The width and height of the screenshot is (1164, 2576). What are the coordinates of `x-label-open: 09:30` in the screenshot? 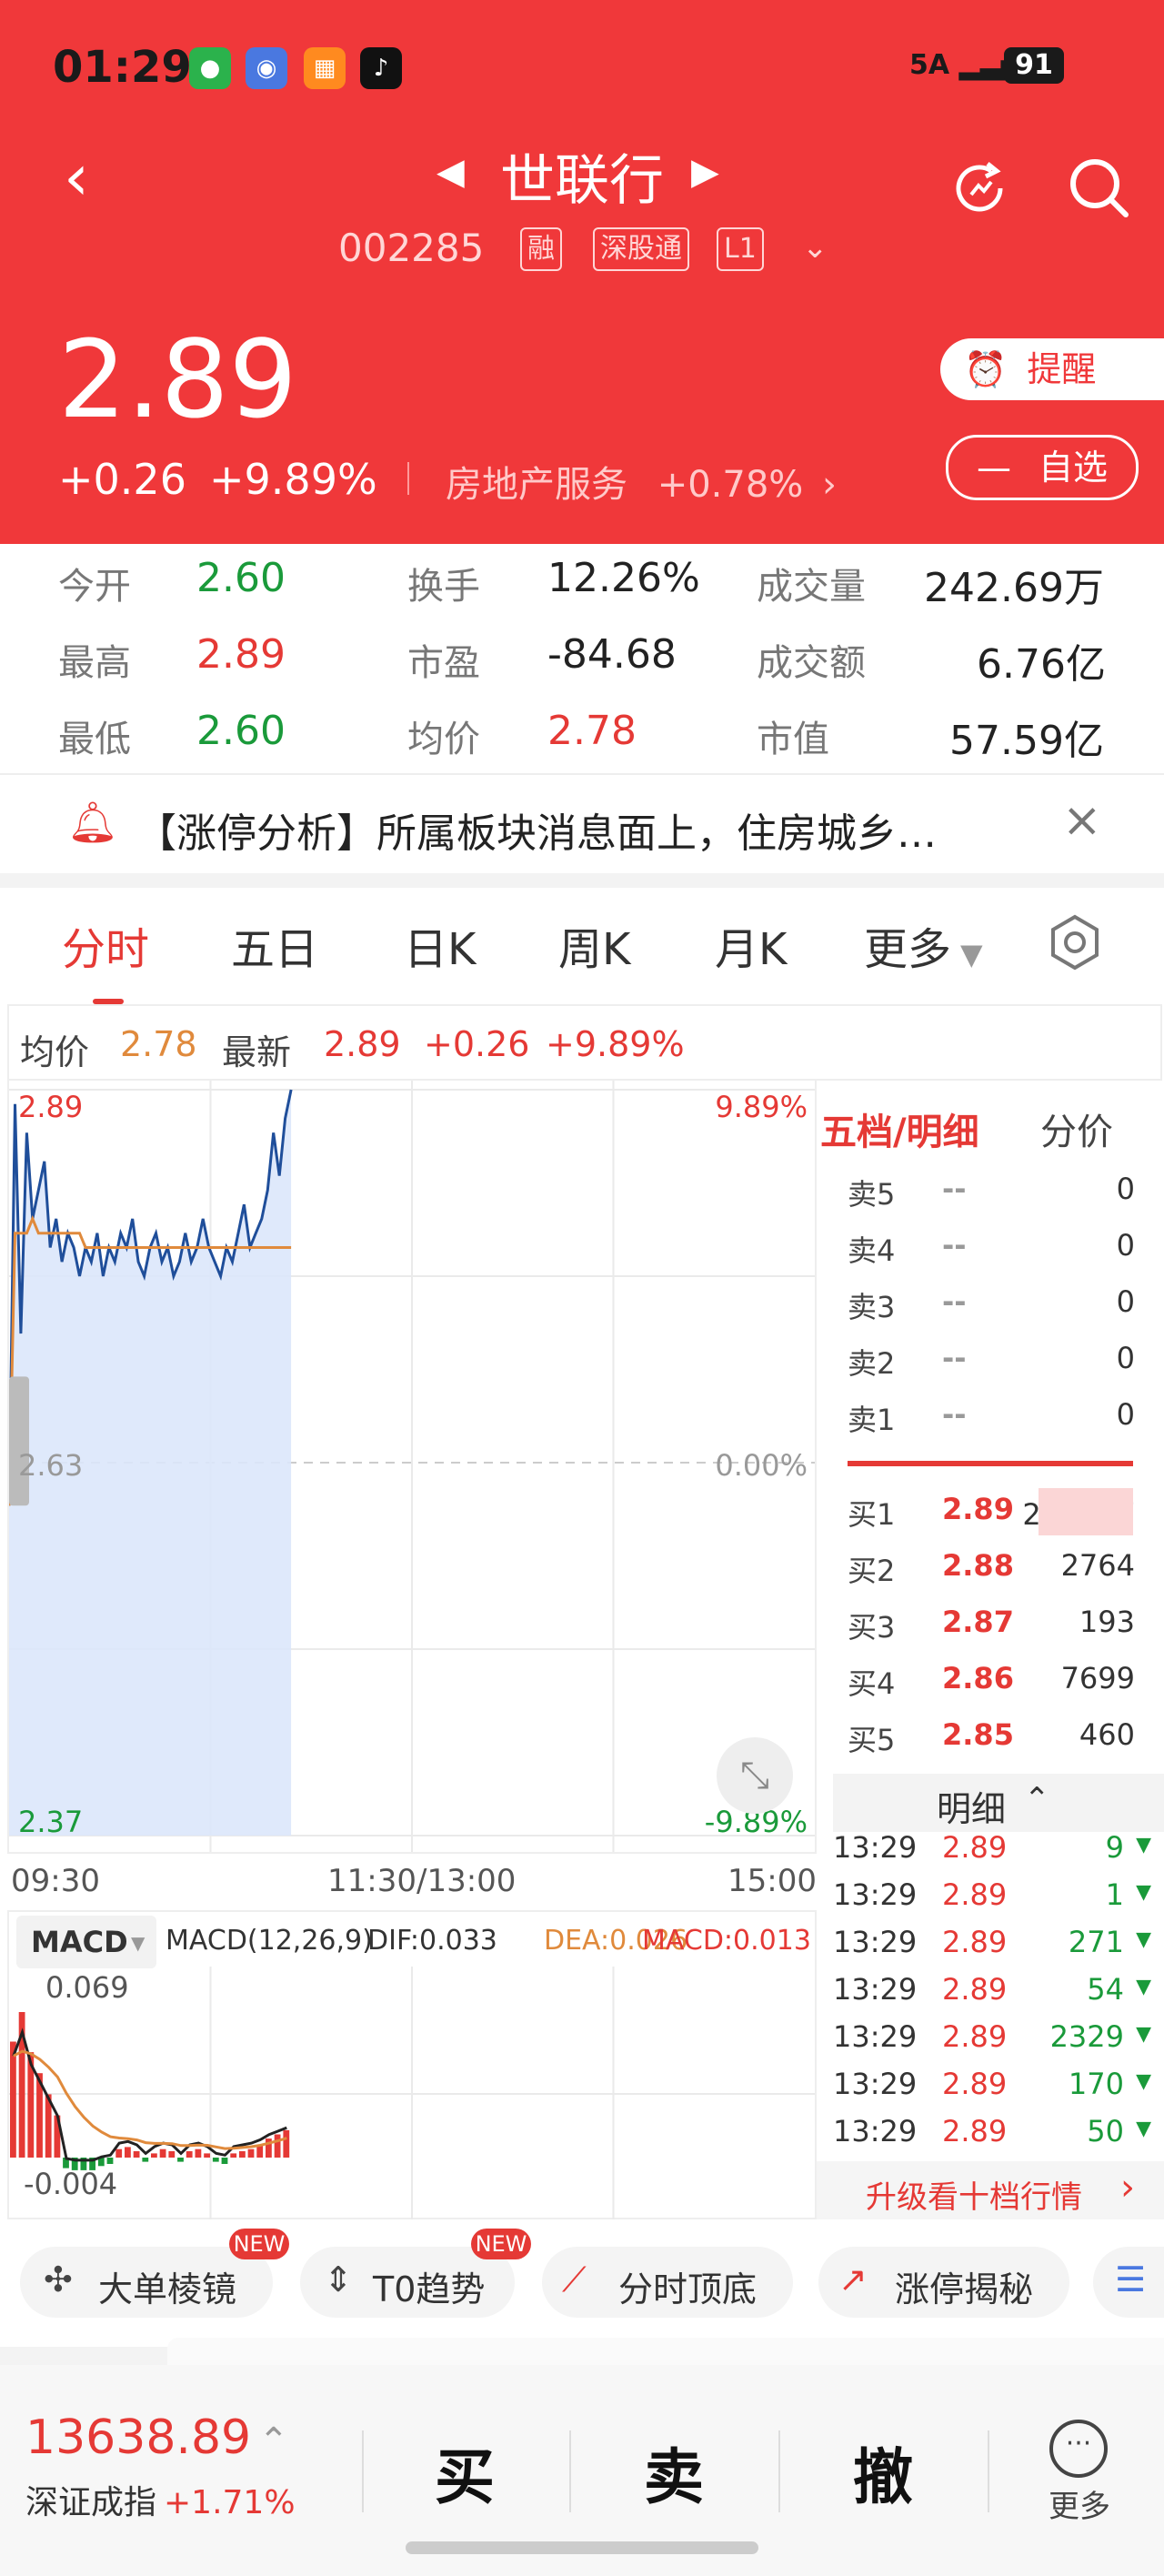 It's located at (56, 1881).